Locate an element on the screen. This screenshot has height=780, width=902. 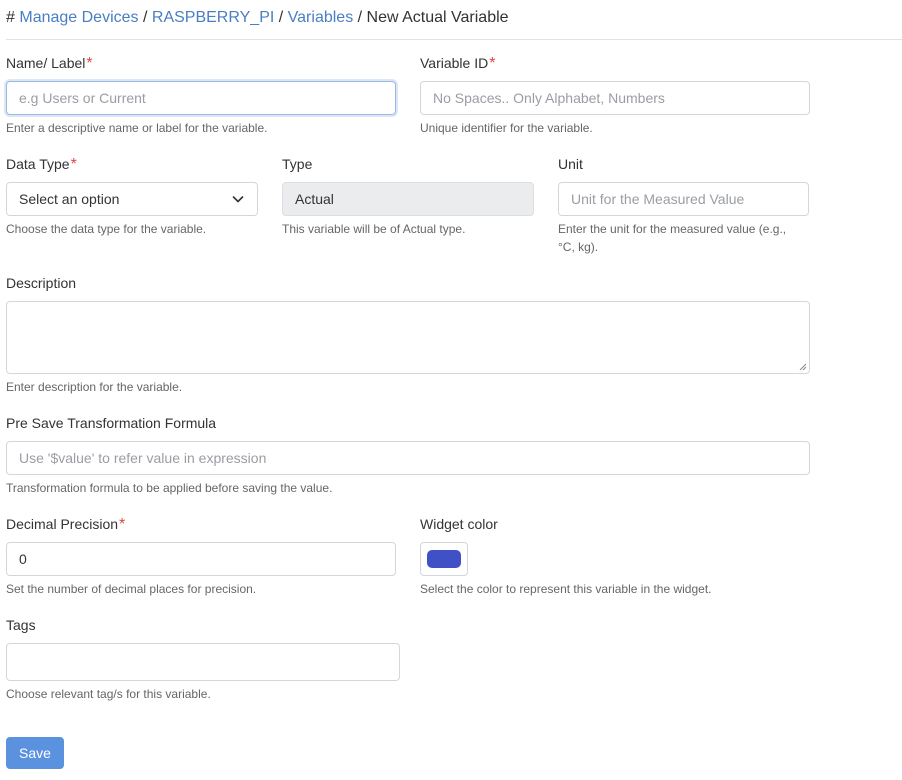
tags-field-label: Tags is located at coordinates (21, 625).